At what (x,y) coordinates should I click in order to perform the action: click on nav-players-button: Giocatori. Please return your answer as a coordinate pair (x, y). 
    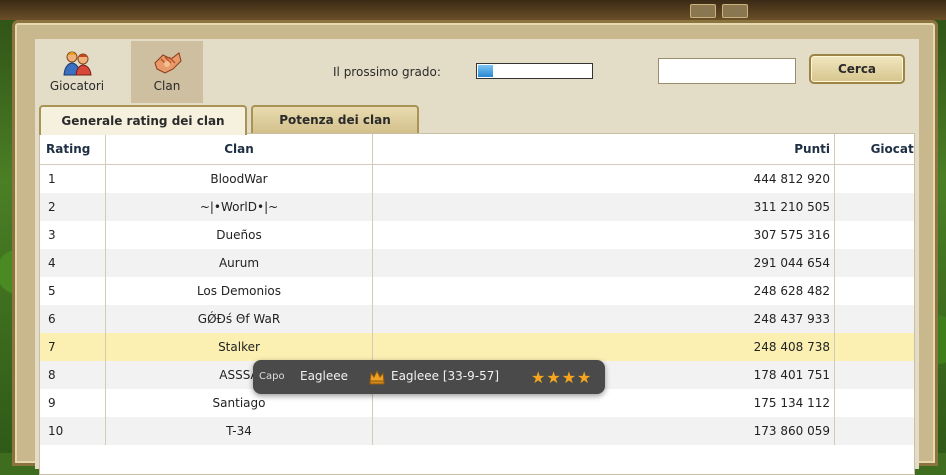
    Looking at the image, I should click on (77, 72).